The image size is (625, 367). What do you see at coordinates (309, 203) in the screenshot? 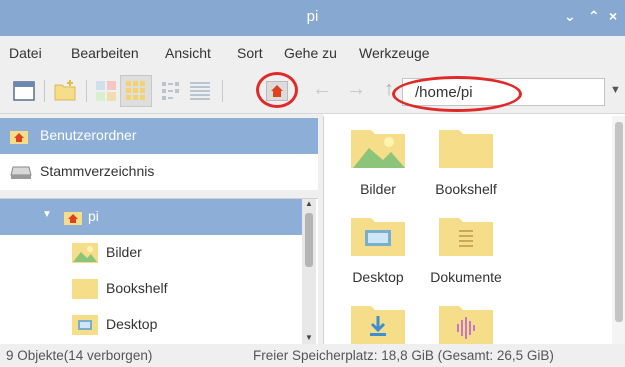
I see `scroll-up-icon: ▲` at bounding box center [309, 203].